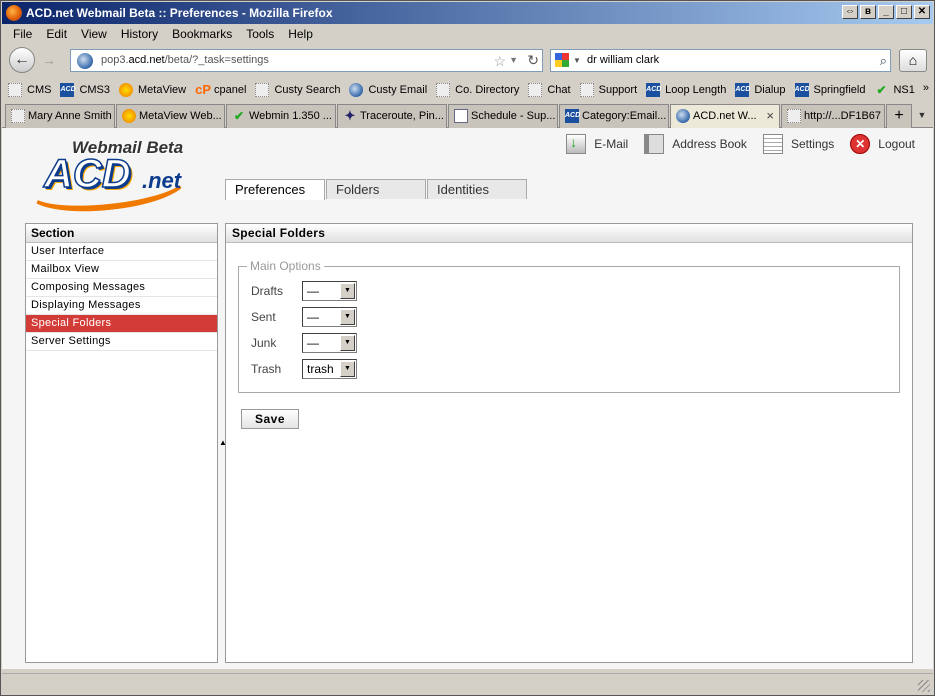 The image size is (935, 696). Describe the element at coordinates (264, 343) in the screenshot. I see `junk-label: Junk` at that location.